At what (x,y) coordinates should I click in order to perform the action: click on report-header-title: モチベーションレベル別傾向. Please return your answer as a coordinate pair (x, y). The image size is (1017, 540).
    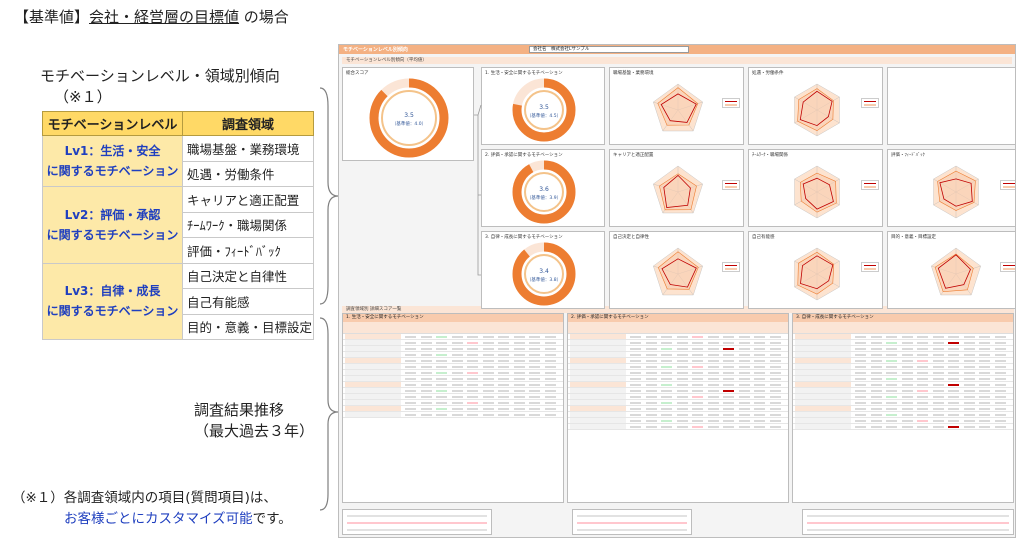
    Looking at the image, I should click on (375, 50).